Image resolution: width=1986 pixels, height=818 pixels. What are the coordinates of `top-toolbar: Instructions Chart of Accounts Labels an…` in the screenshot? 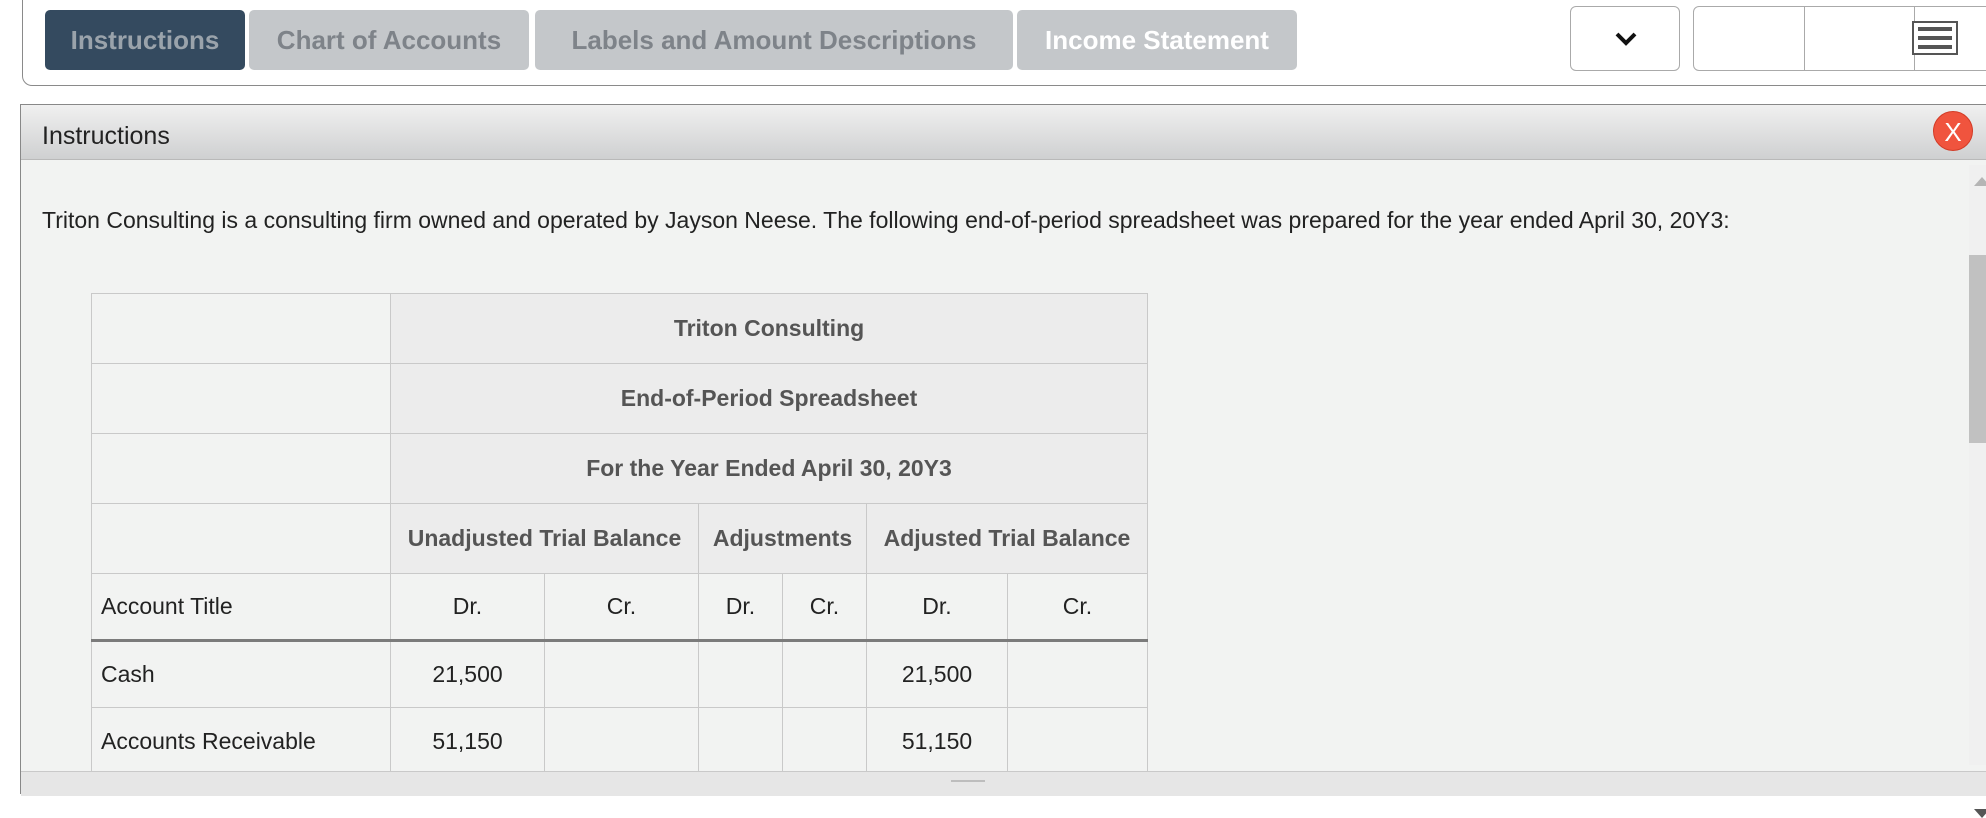 It's located at (1004, 43).